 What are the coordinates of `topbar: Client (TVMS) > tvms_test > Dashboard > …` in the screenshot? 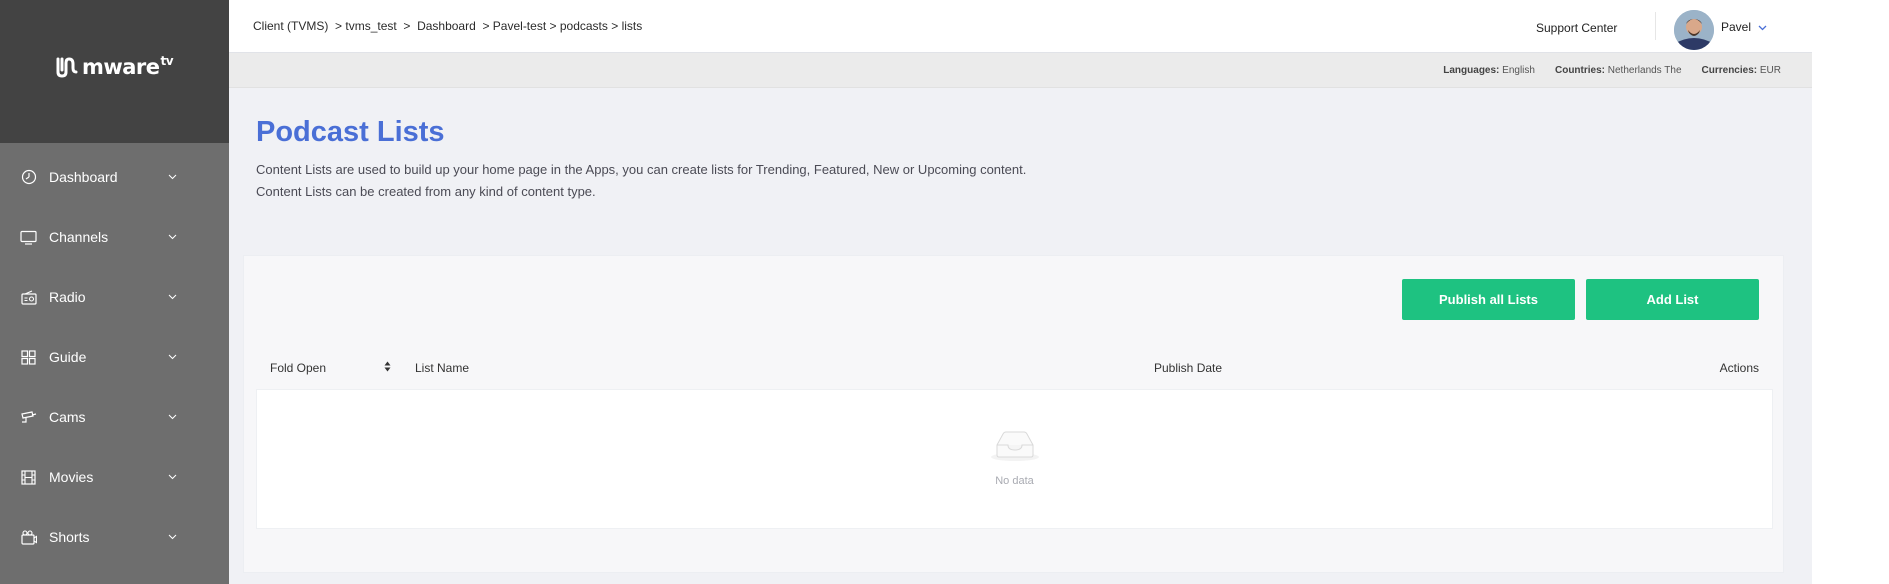 It's located at (1020, 26).